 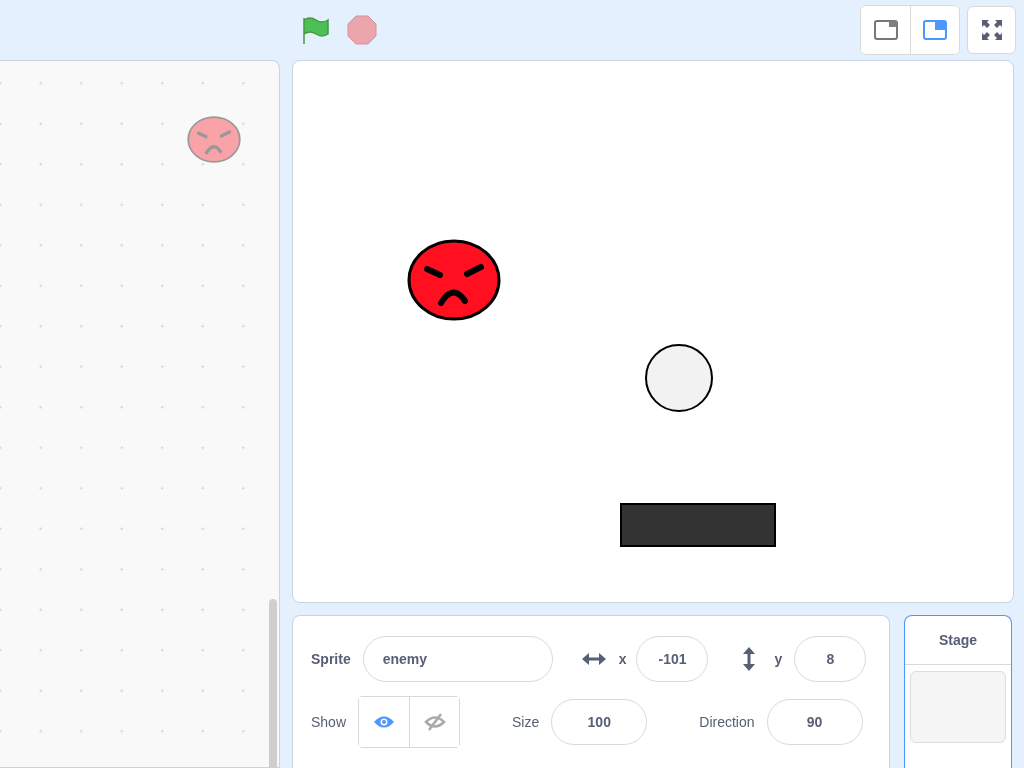 I want to click on eye-icon, so click(x=384, y=722).